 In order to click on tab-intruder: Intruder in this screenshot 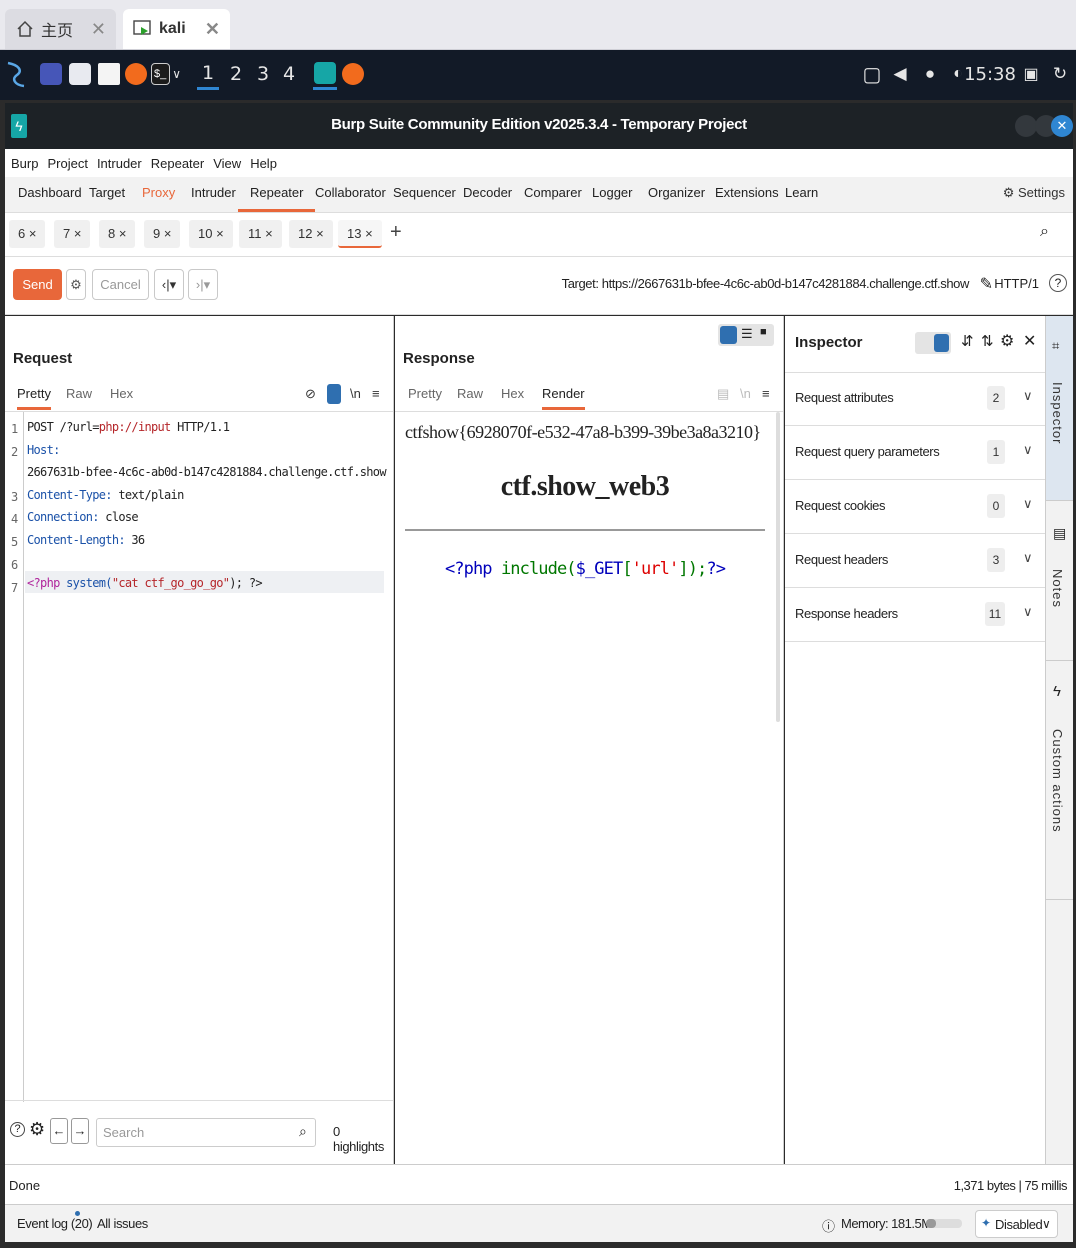, I will do `click(213, 192)`.